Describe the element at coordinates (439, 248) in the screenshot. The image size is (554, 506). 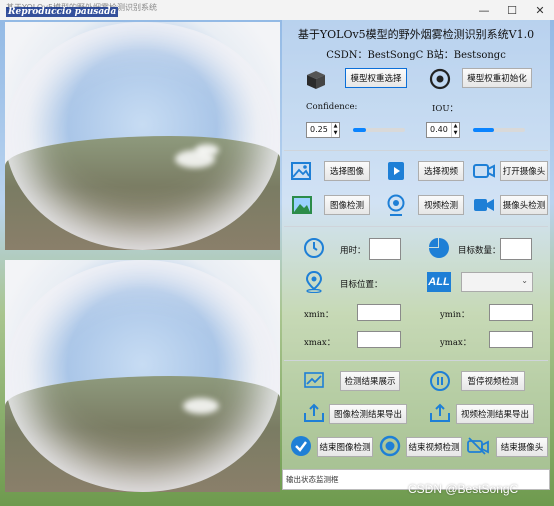
I see `pie-chart-icon` at that location.